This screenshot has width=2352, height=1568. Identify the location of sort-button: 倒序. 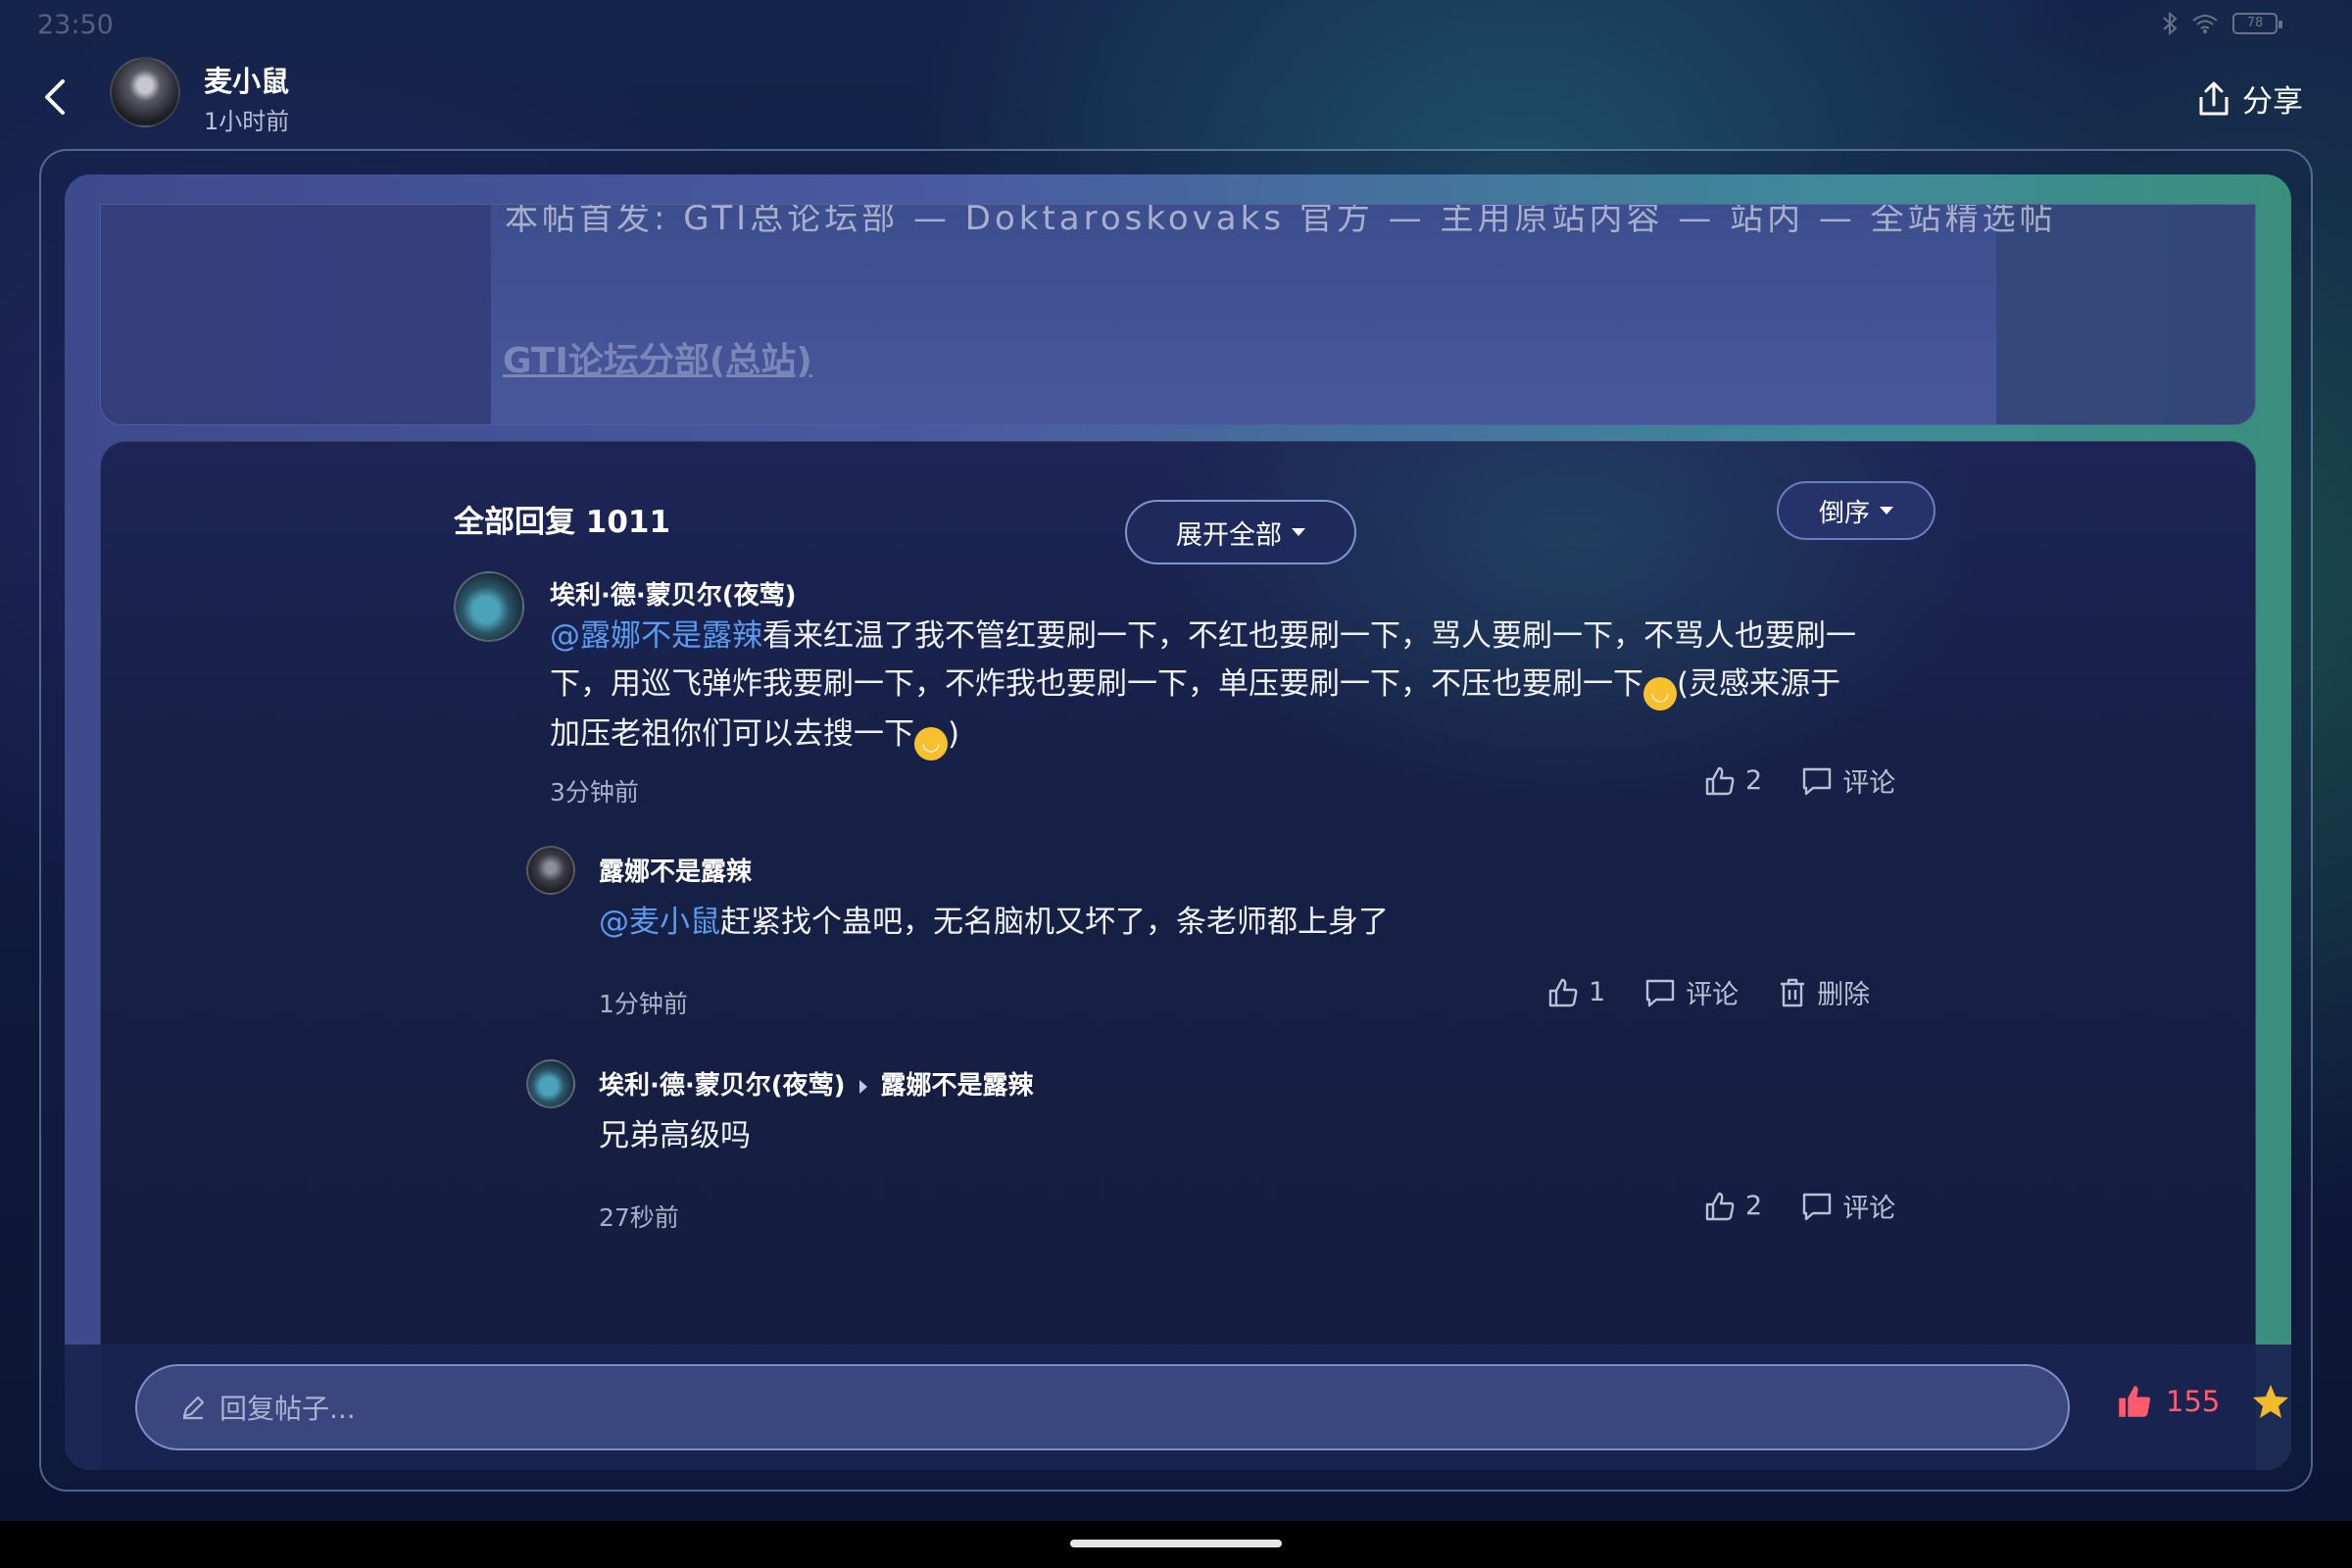
(1856, 510).